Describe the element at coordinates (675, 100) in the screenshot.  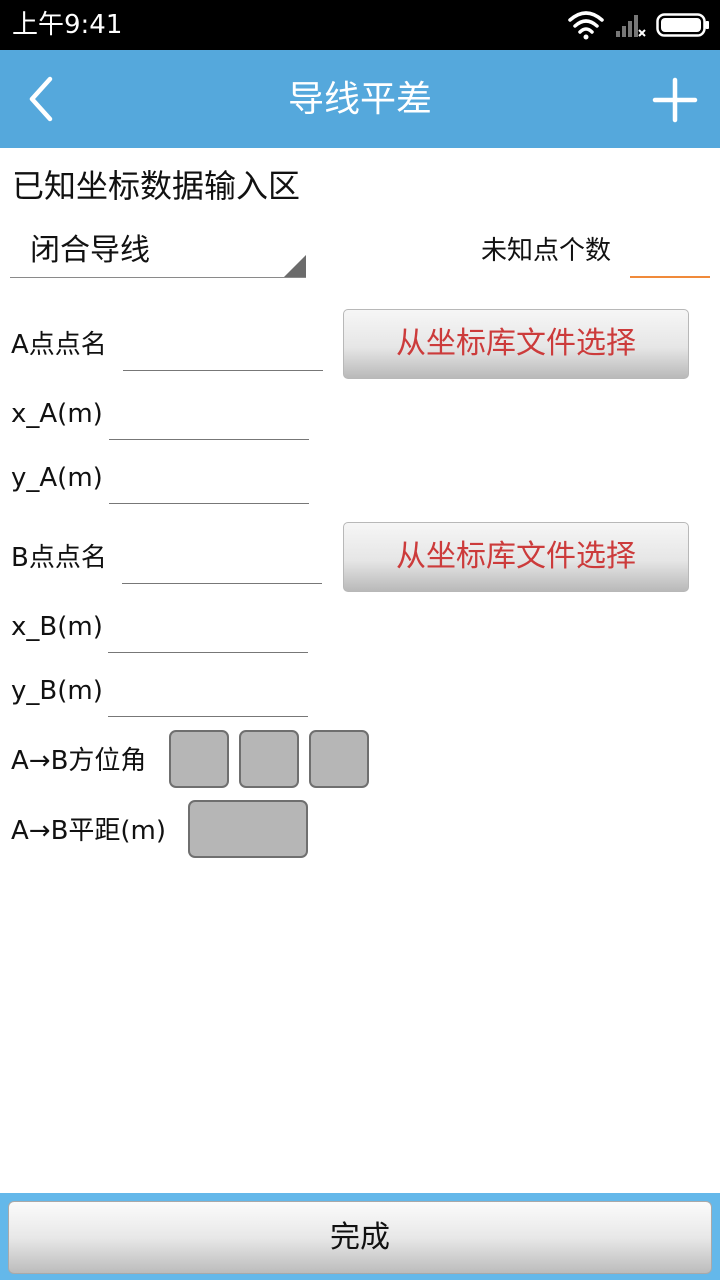
I see `plus-icon` at that location.